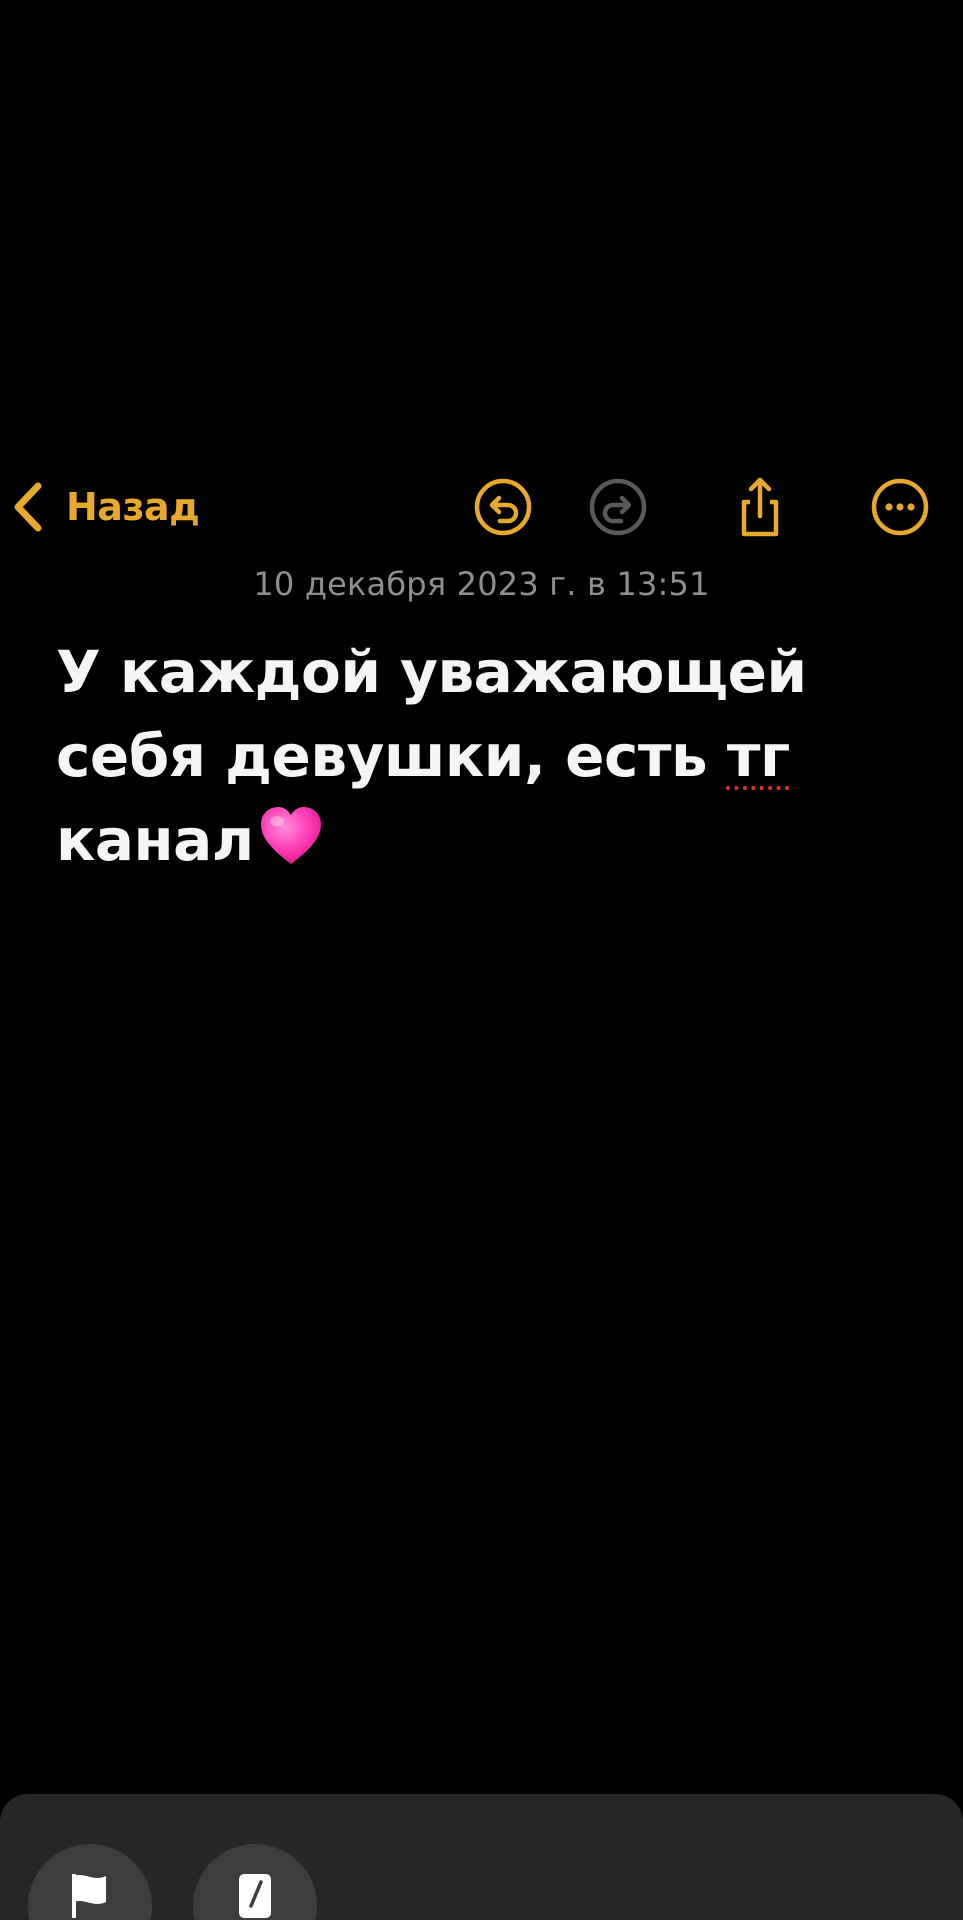 The height and width of the screenshot is (1920, 963). I want to click on note-line-2: себя девушки, есть тг, so click(496, 756).